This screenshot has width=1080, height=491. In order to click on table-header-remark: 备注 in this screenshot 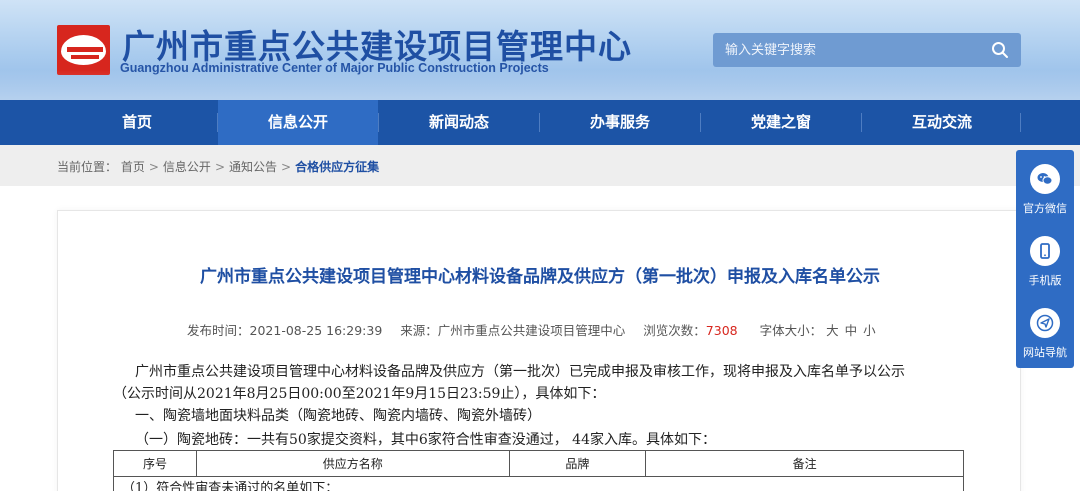, I will do `click(804, 463)`.